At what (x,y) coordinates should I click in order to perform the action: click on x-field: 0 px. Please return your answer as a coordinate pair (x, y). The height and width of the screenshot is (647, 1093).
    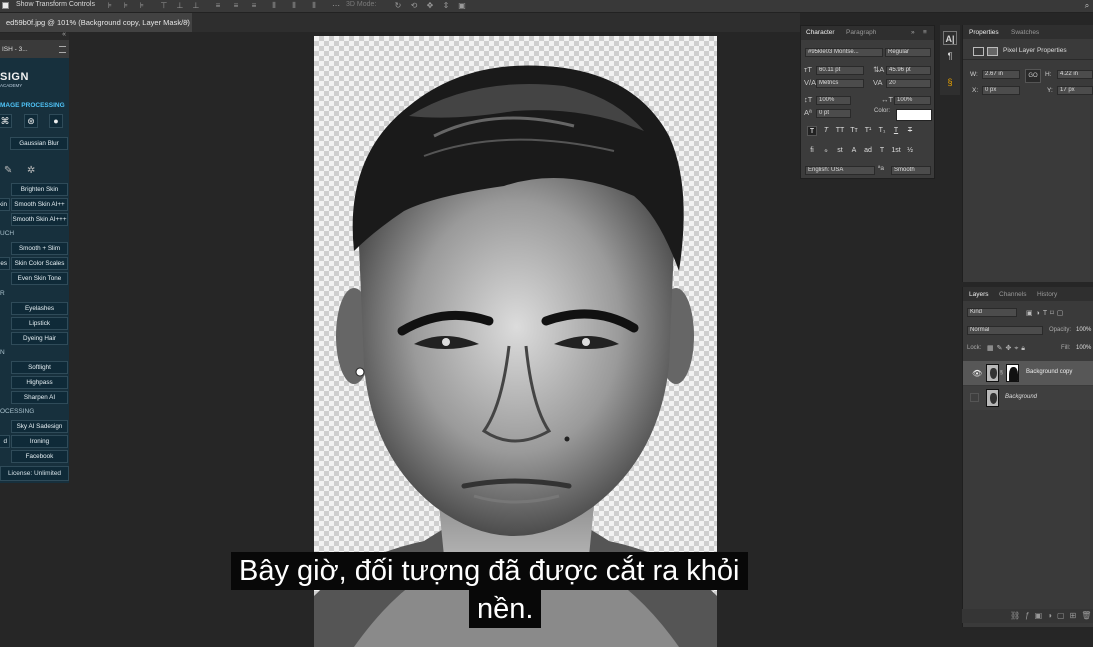
    Looking at the image, I should click on (1001, 90).